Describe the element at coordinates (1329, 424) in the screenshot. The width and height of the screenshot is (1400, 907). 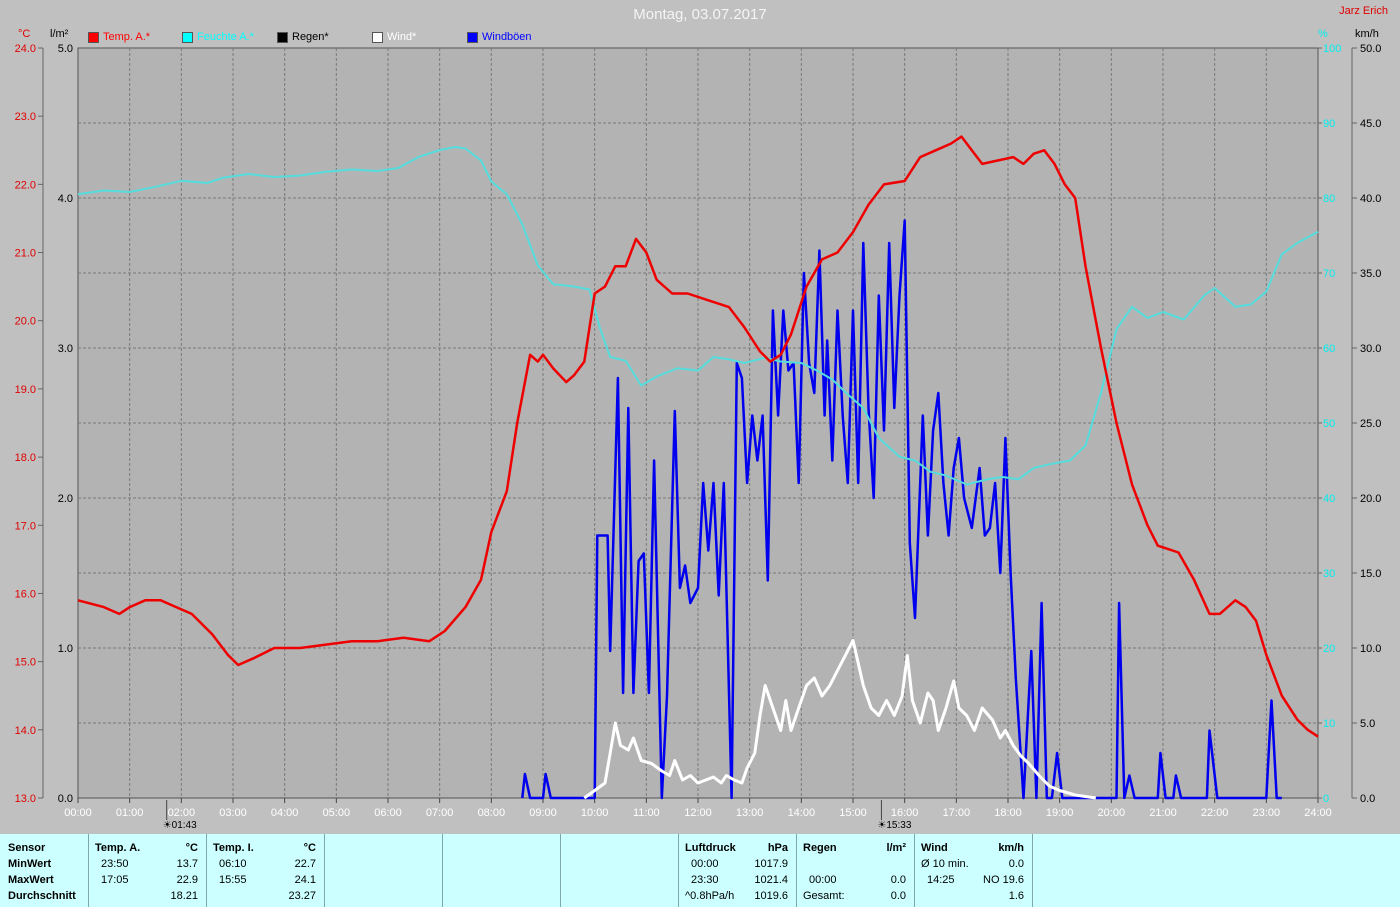
I see `humidity-tick-label: 50` at that location.